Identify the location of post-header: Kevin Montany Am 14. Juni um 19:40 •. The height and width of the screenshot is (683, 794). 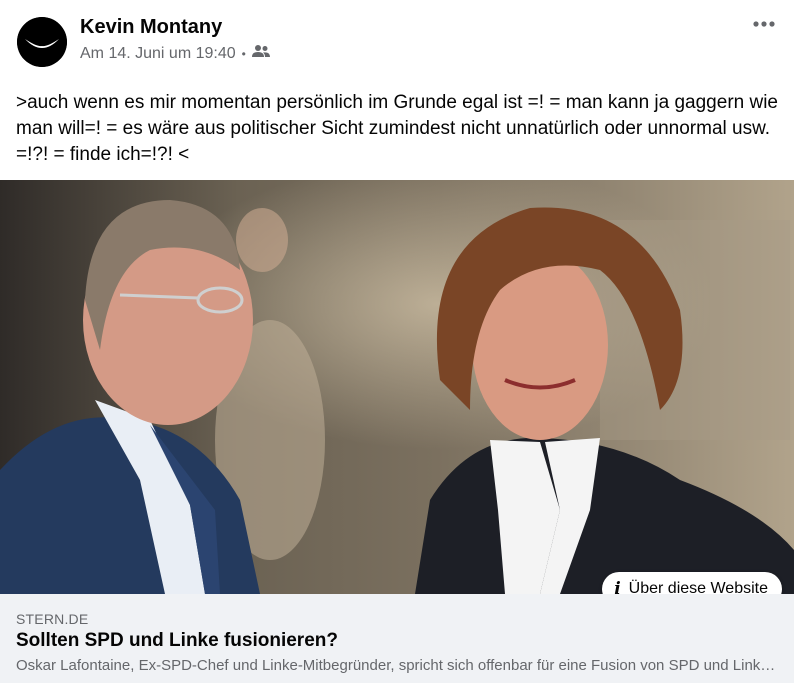
(397, 39).